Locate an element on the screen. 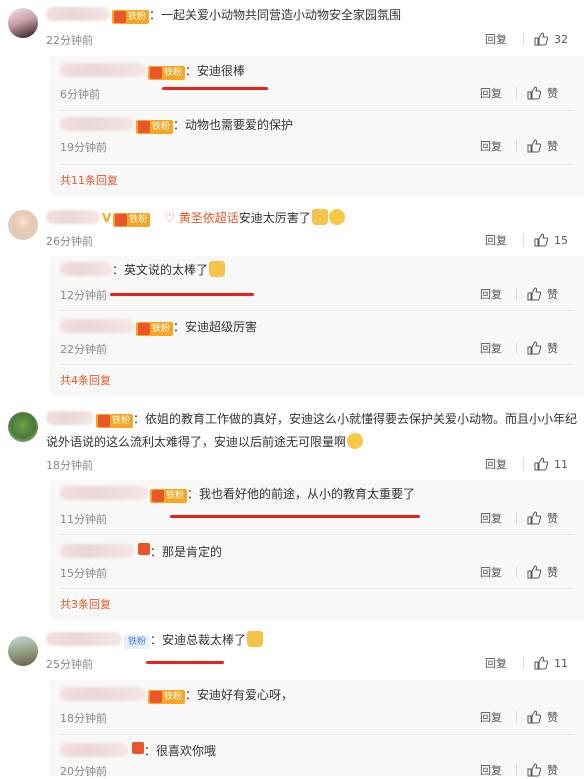 This screenshot has height=779, width=586. reply-item: 铁粉 ：我也看好他的前途，从小的教育太重要了 11分钟前 回复 赞 is located at coordinates (317, 507).